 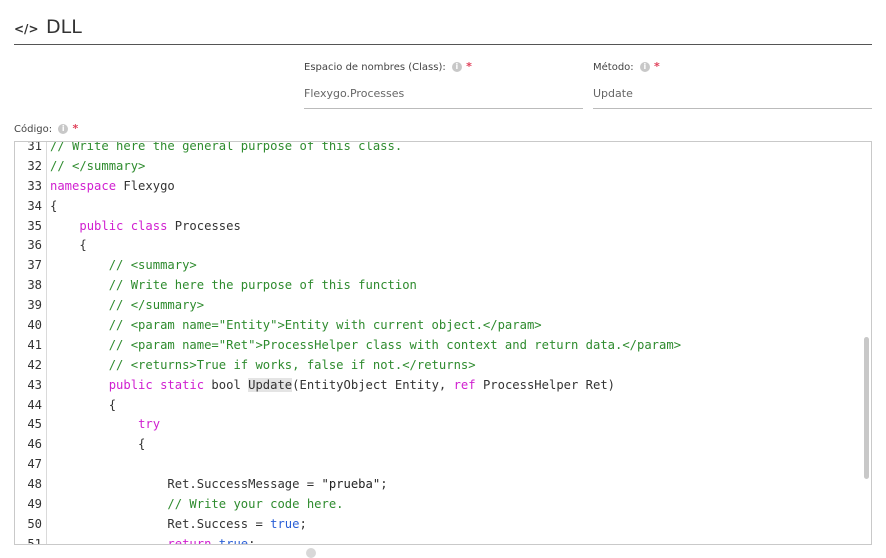 I want to click on code-line: 45 try, so click(x=443, y=425).